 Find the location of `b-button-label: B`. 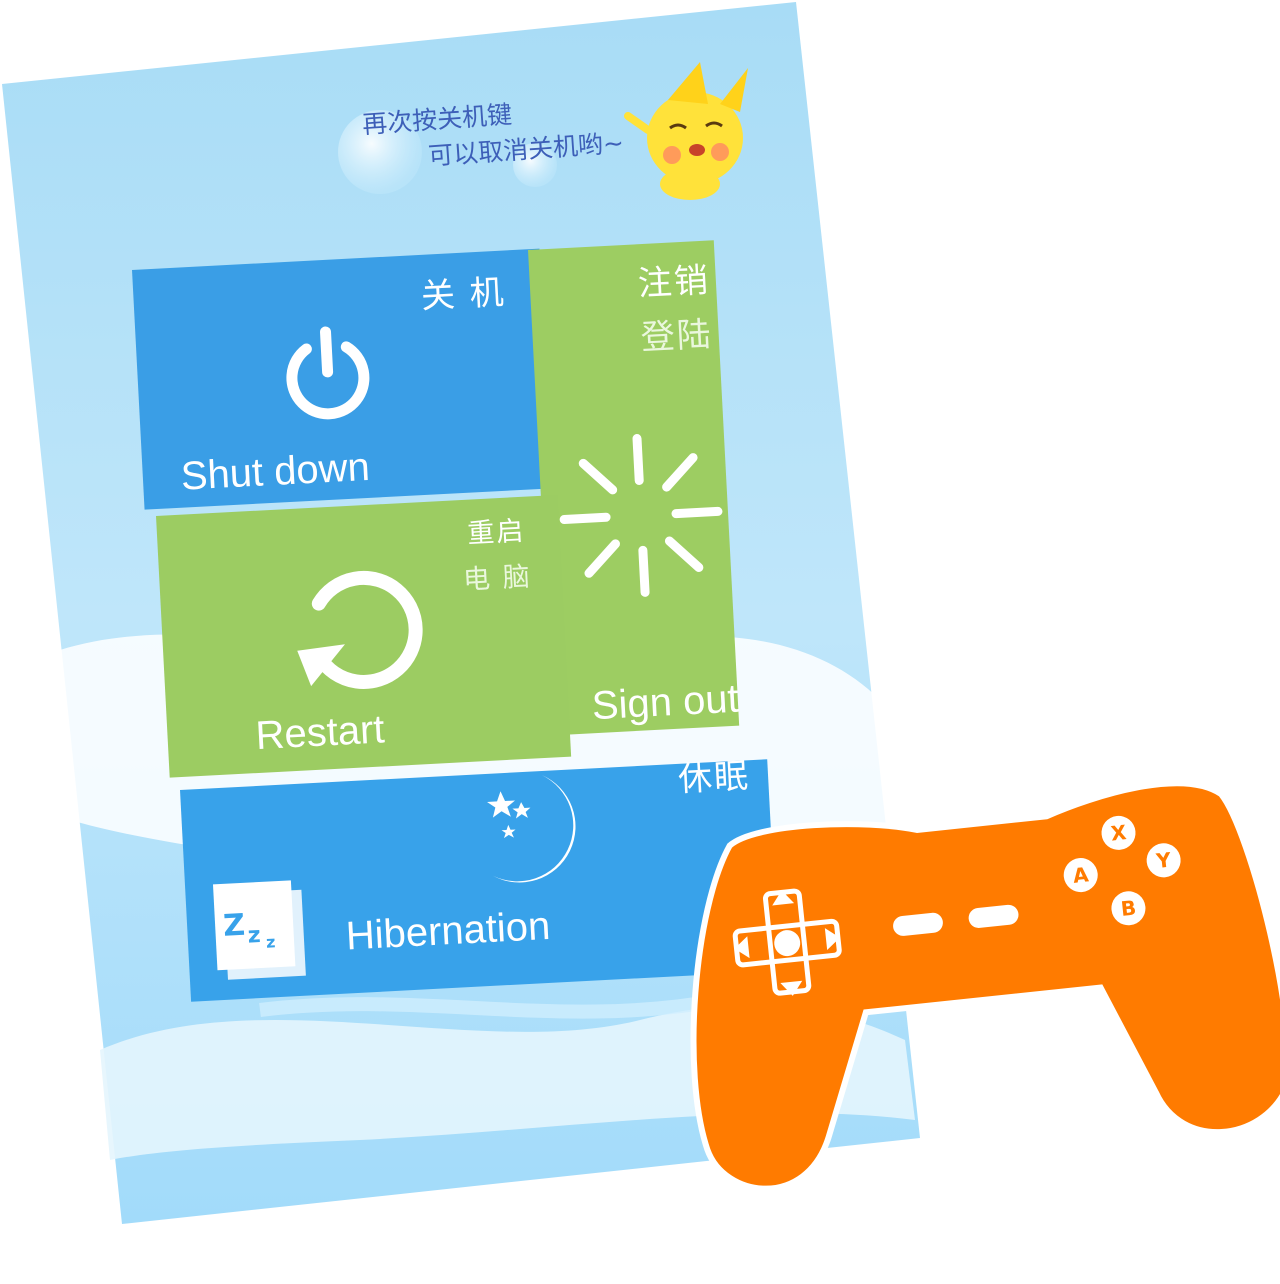

b-button-label: B is located at coordinates (1129, 908).